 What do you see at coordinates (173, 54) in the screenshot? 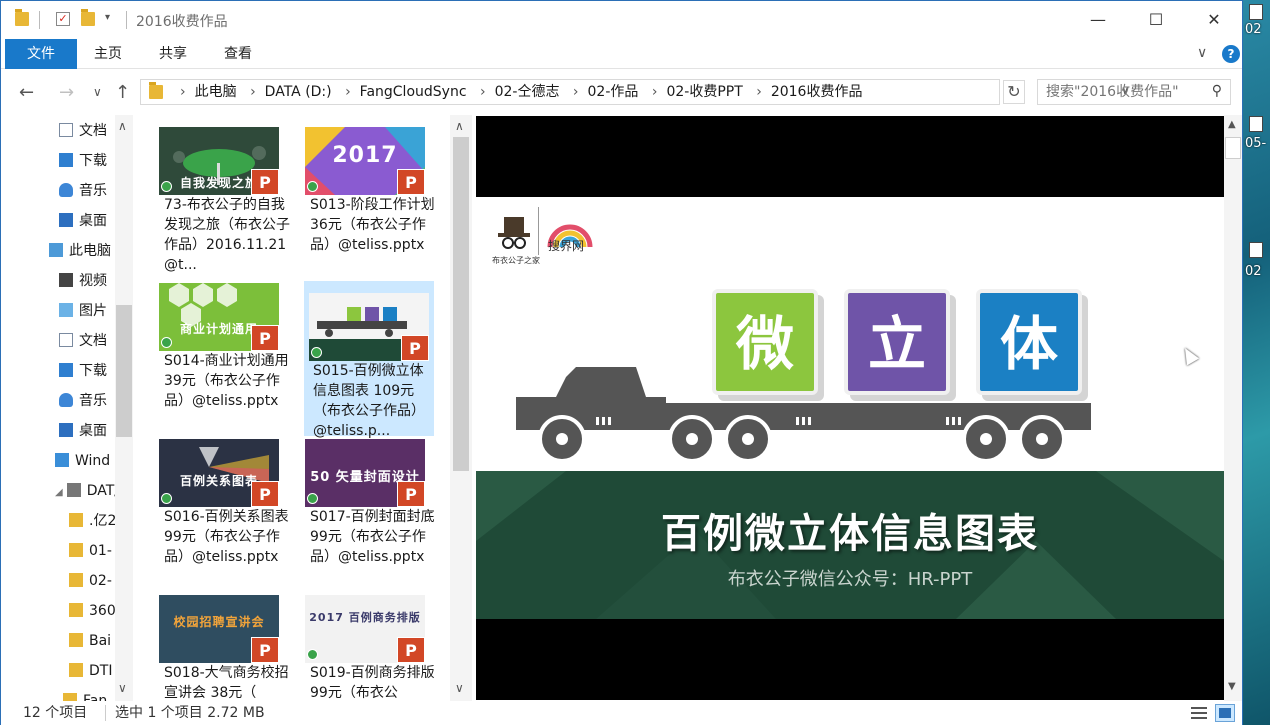
I see `tab-share: 共享` at bounding box center [173, 54].